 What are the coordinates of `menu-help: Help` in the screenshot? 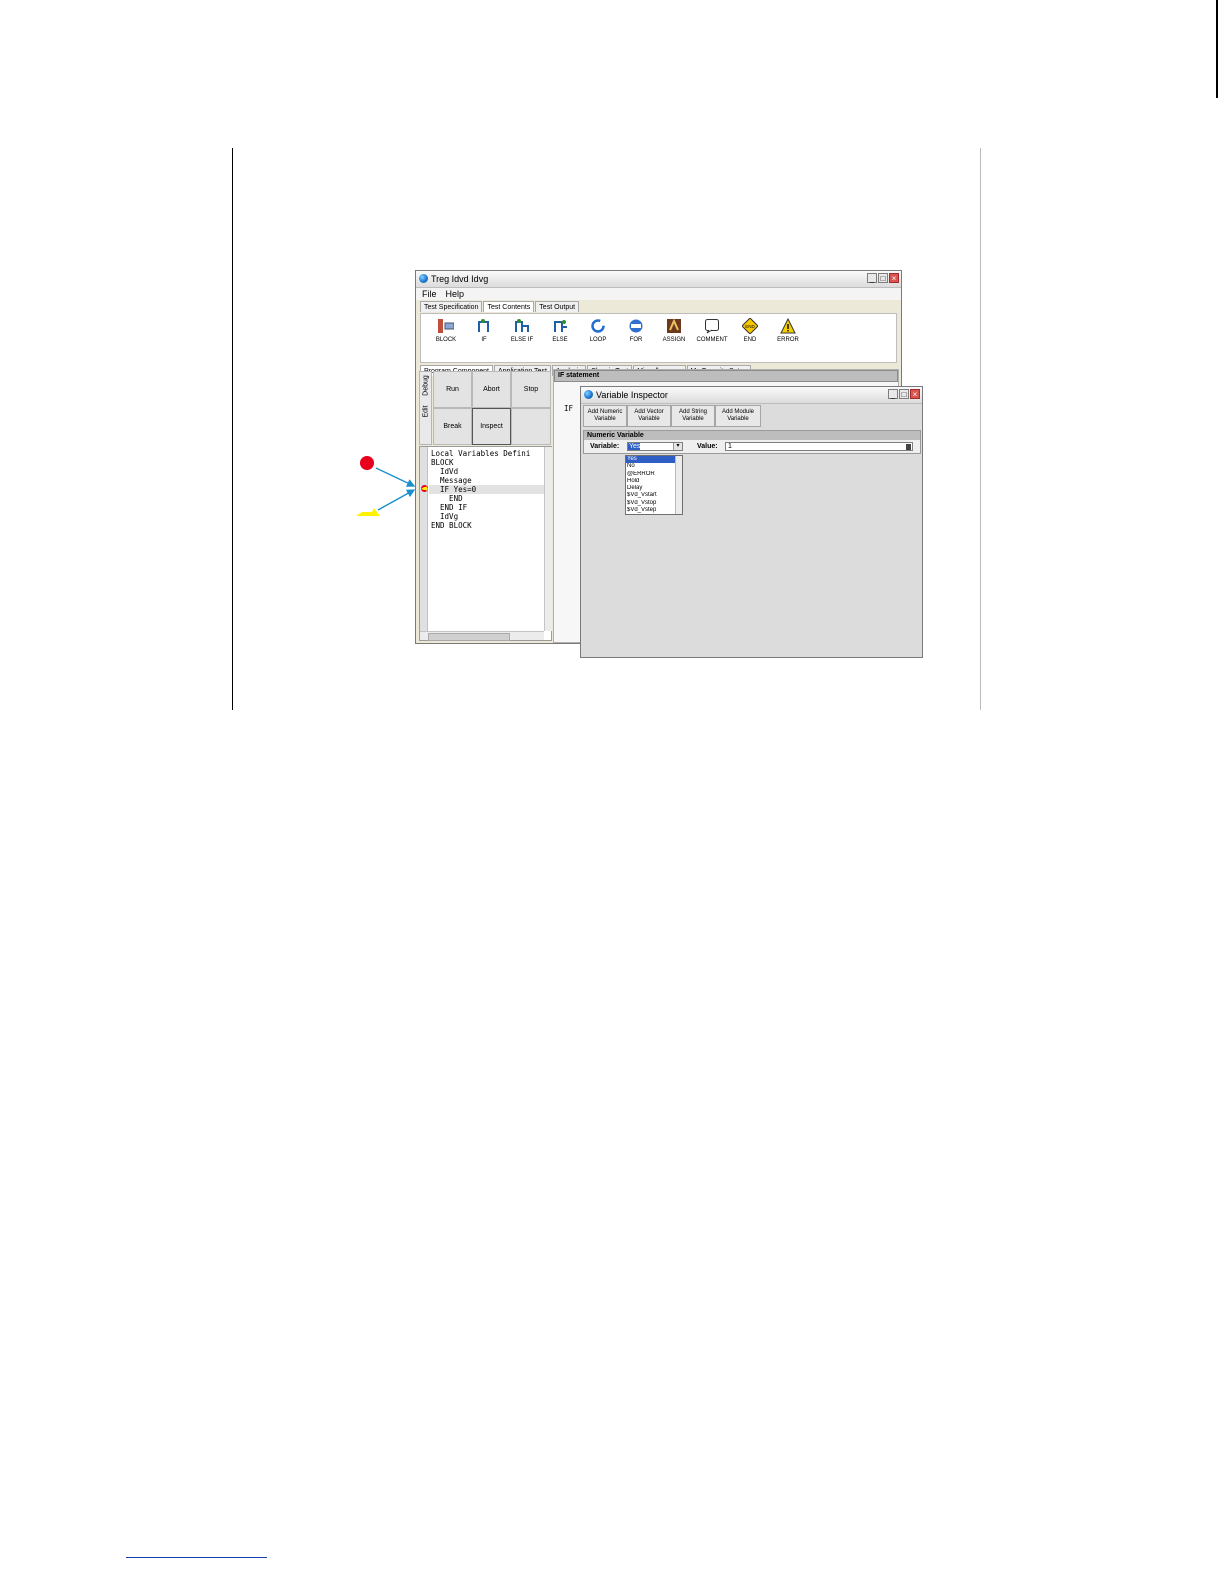 It's located at (455, 294).